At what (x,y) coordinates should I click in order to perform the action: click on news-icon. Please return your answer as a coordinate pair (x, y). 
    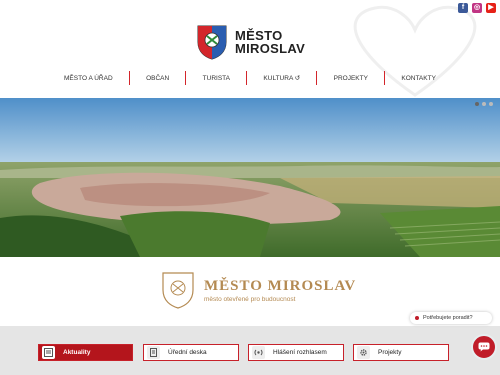
    Looking at the image, I should click on (48, 352).